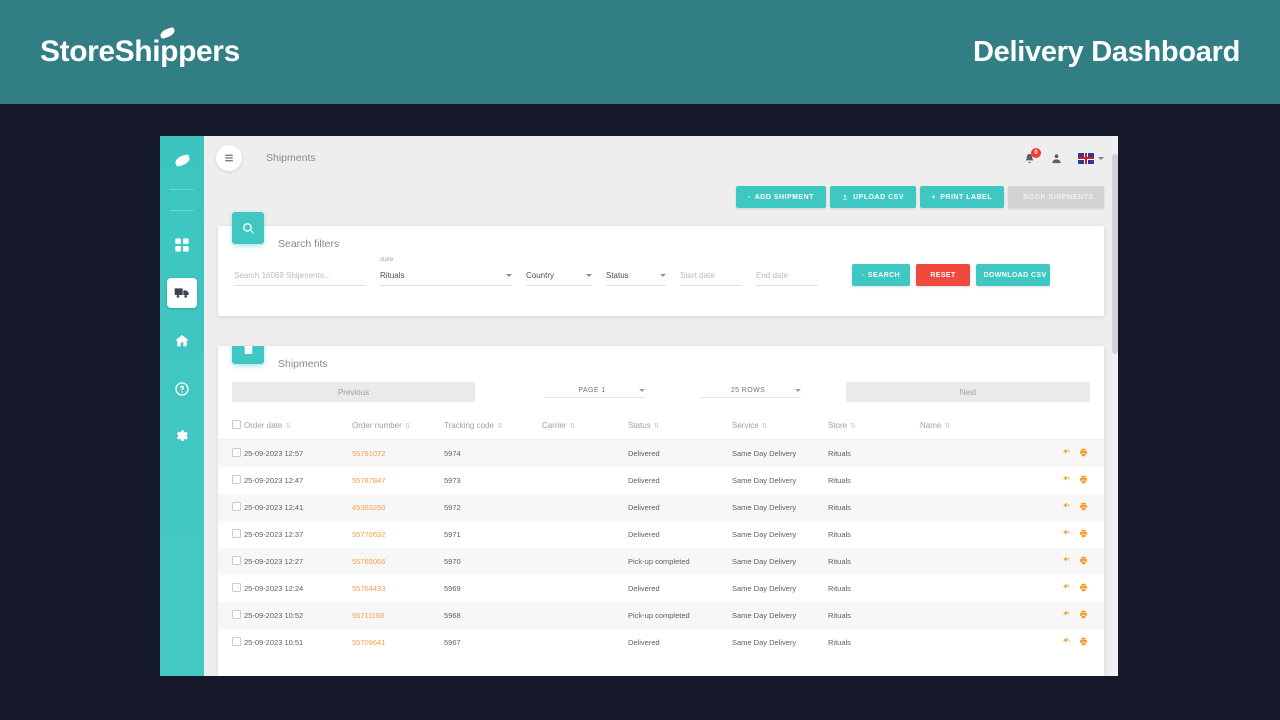  I want to click on notification-badge: 0, so click(1036, 152).